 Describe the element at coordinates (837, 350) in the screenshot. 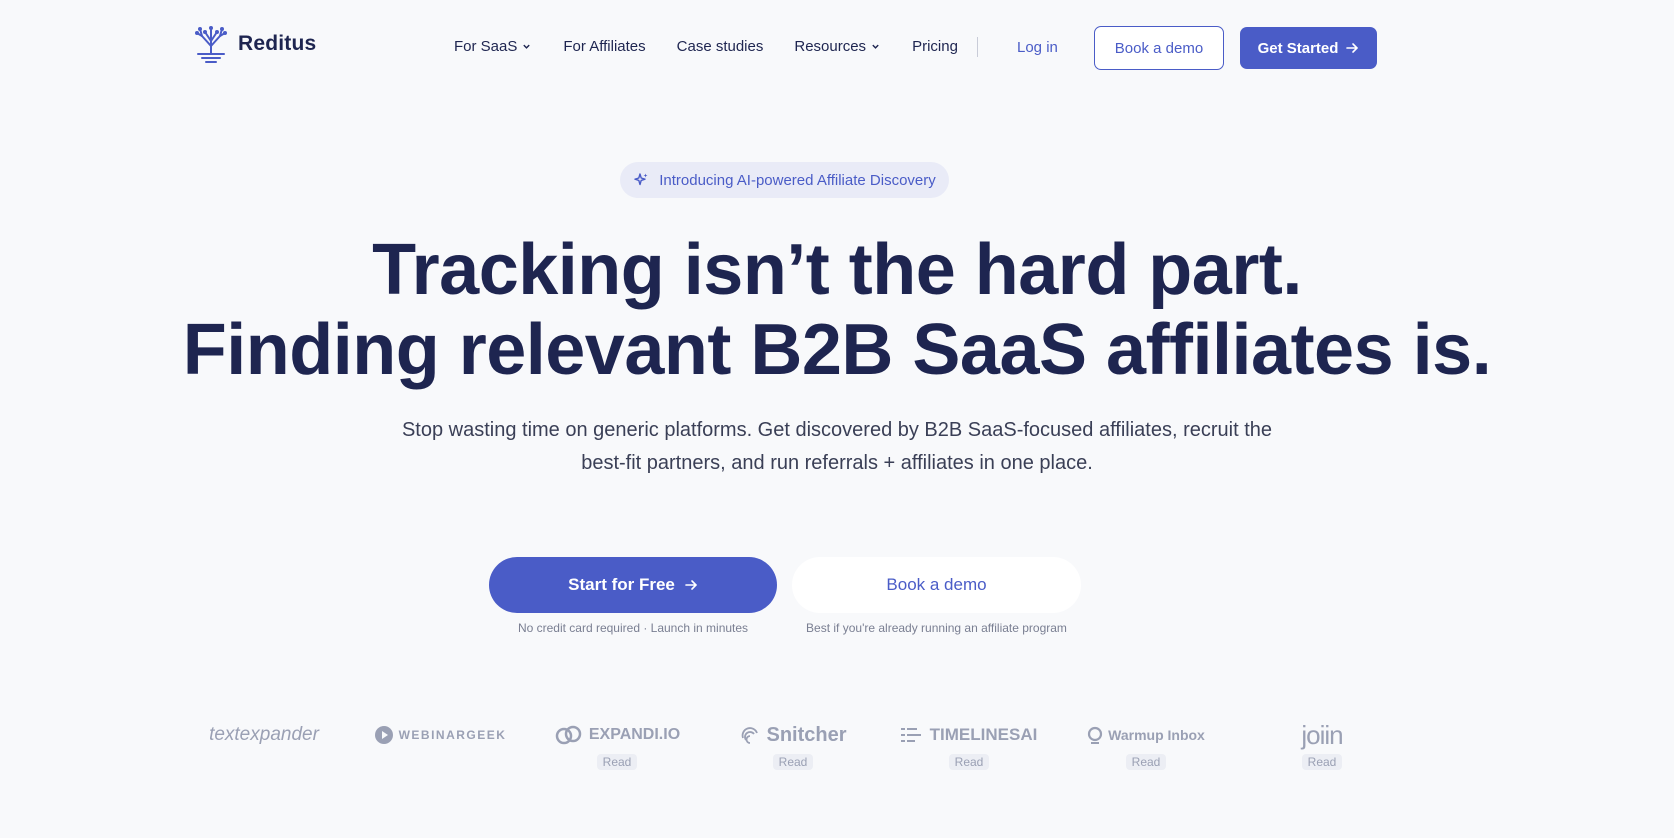

I see `headline-line-2: Finding relevant B2B SaaS affiliates is.` at that location.